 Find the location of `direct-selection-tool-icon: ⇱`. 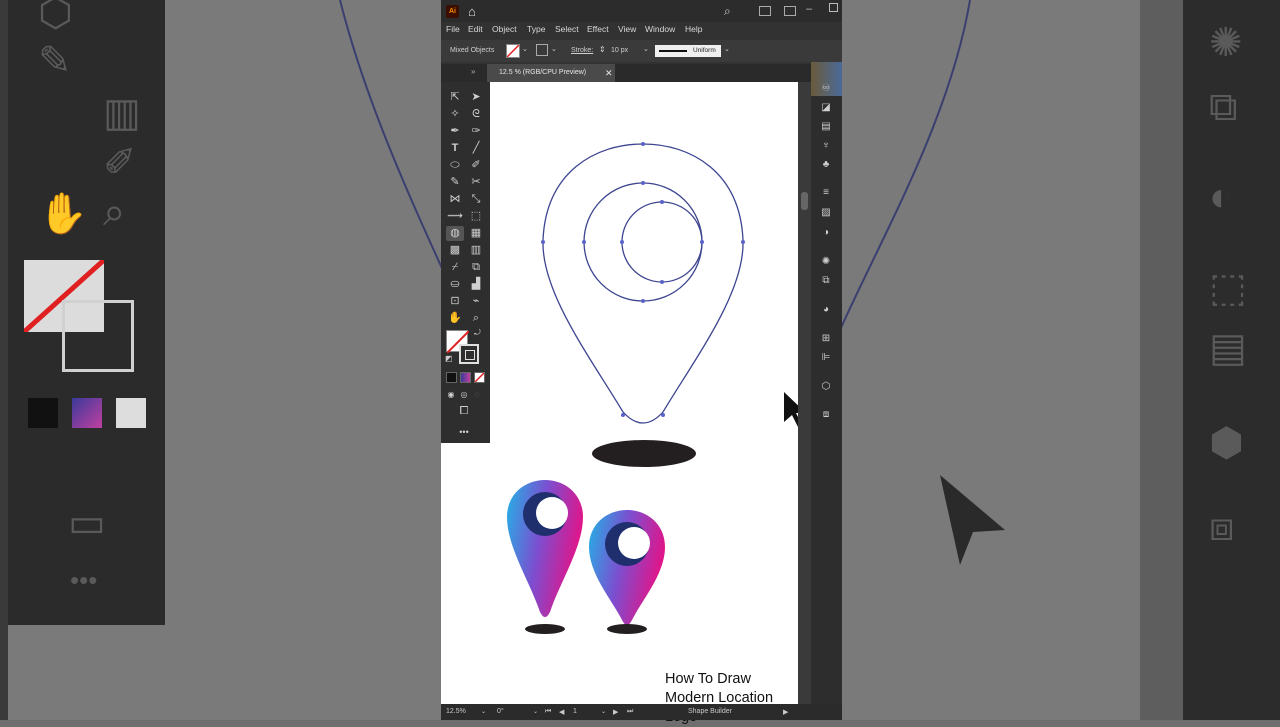

direct-selection-tool-icon: ⇱ is located at coordinates (455, 97).